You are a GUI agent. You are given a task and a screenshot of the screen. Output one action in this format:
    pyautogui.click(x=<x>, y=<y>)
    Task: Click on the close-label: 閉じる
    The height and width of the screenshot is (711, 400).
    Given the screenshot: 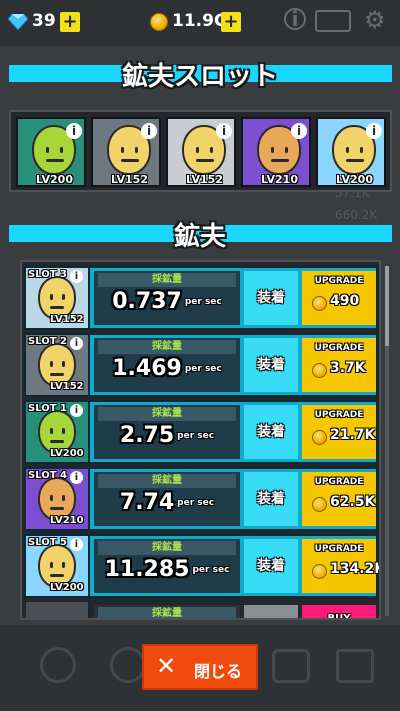 What is the action you would take?
    pyautogui.click(x=218, y=671)
    